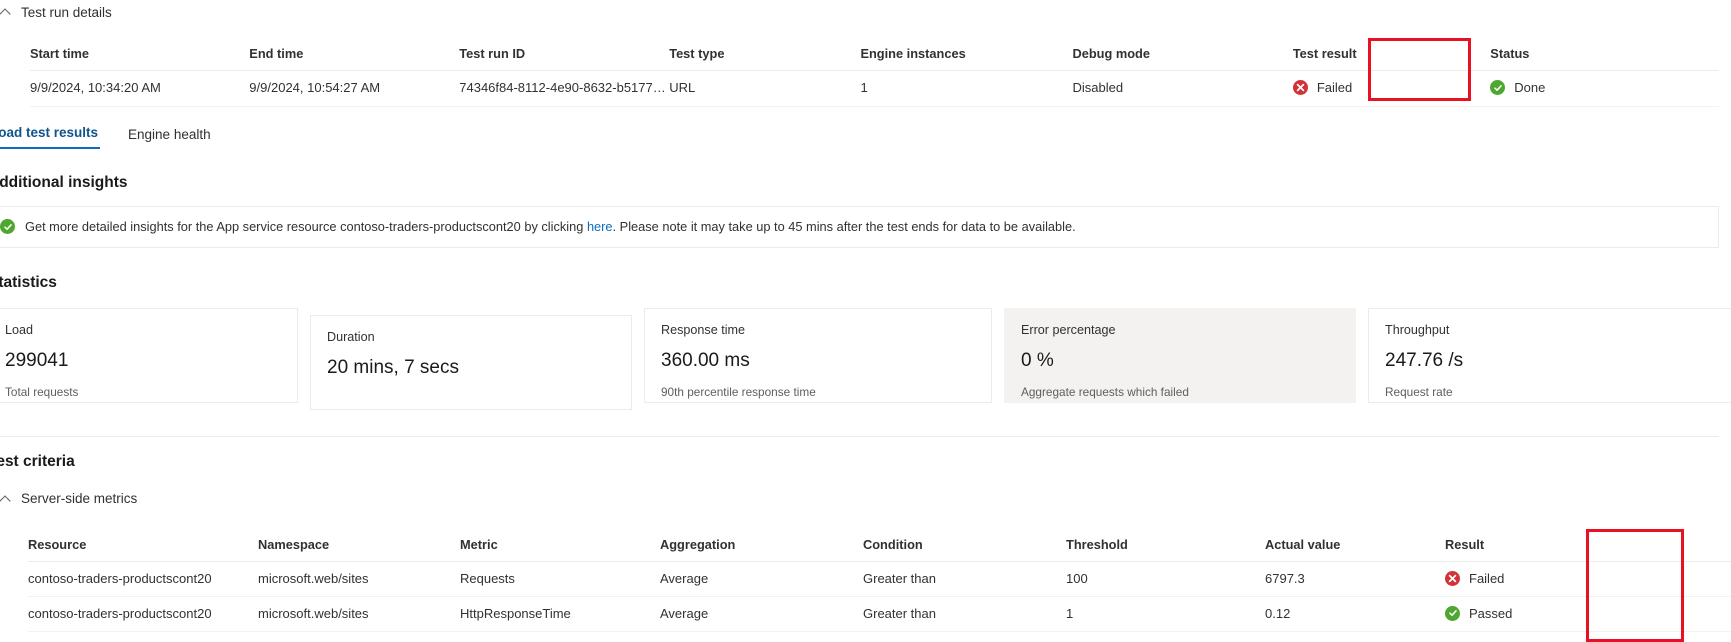  What do you see at coordinates (64, 182) in the screenshot?
I see `additional-insights-heading: Additional insights` at bounding box center [64, 182].